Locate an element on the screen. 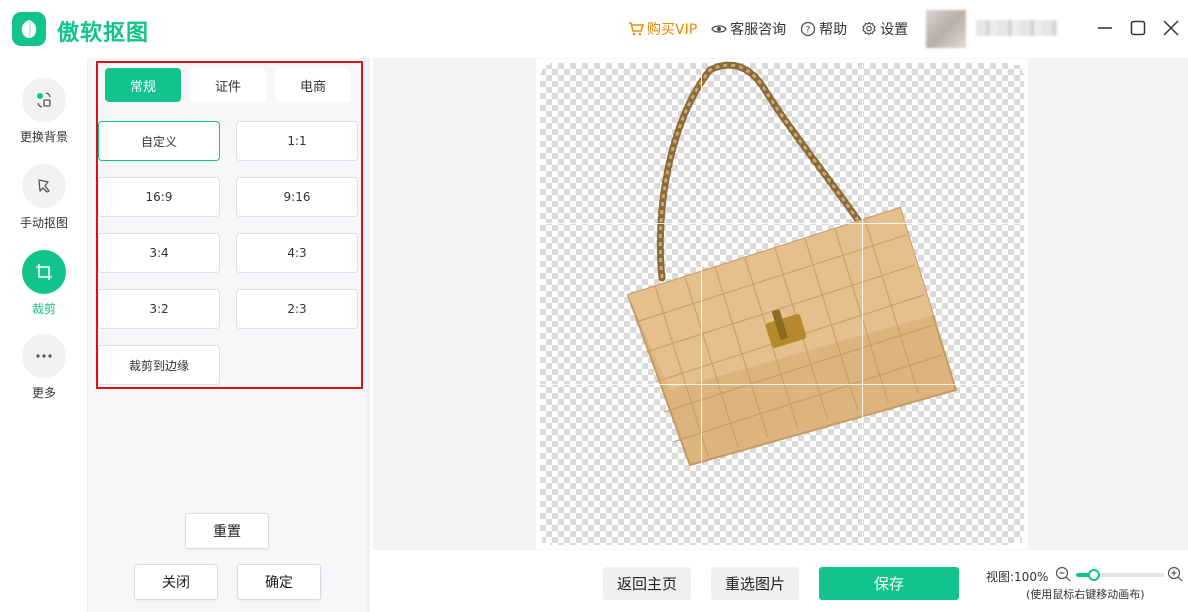 The width and height of the screenshot is (1188, 612). confirm-button: 确定 is located at coordinates (279, 582).